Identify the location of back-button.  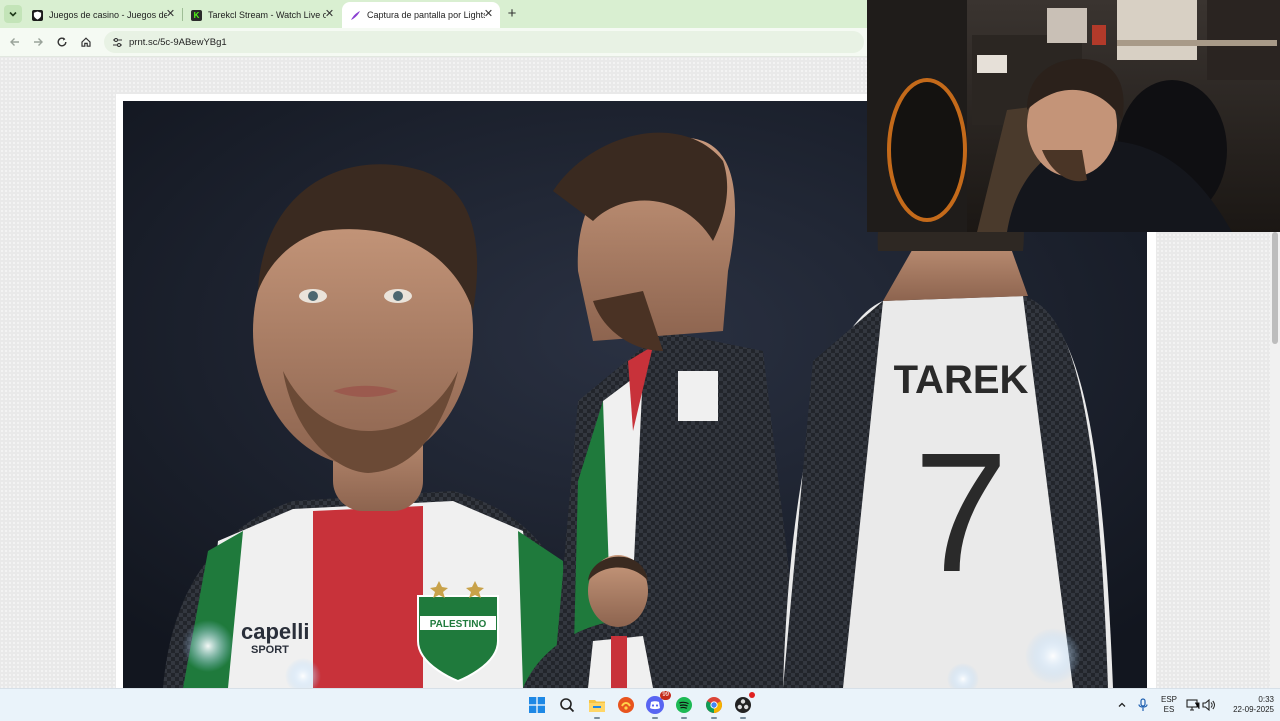
(15, 42).